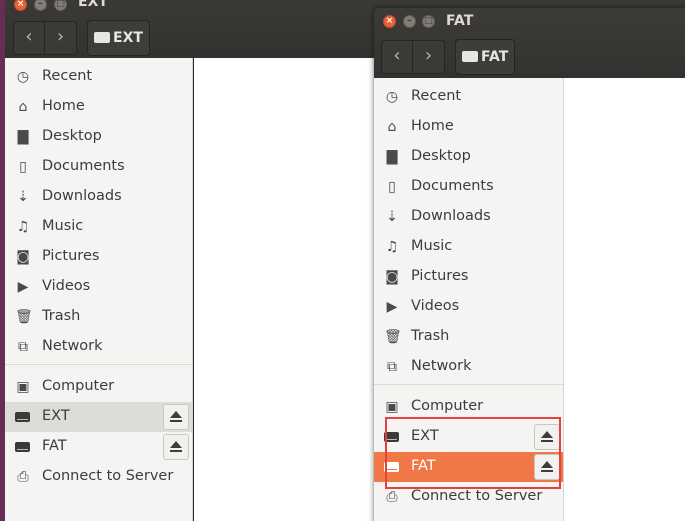 This screenshot has height=521, width=685. What do you see at coordinates (495, 57) in the screenshot?
I see `path-label: FAT` at bounding box center [495, 57].